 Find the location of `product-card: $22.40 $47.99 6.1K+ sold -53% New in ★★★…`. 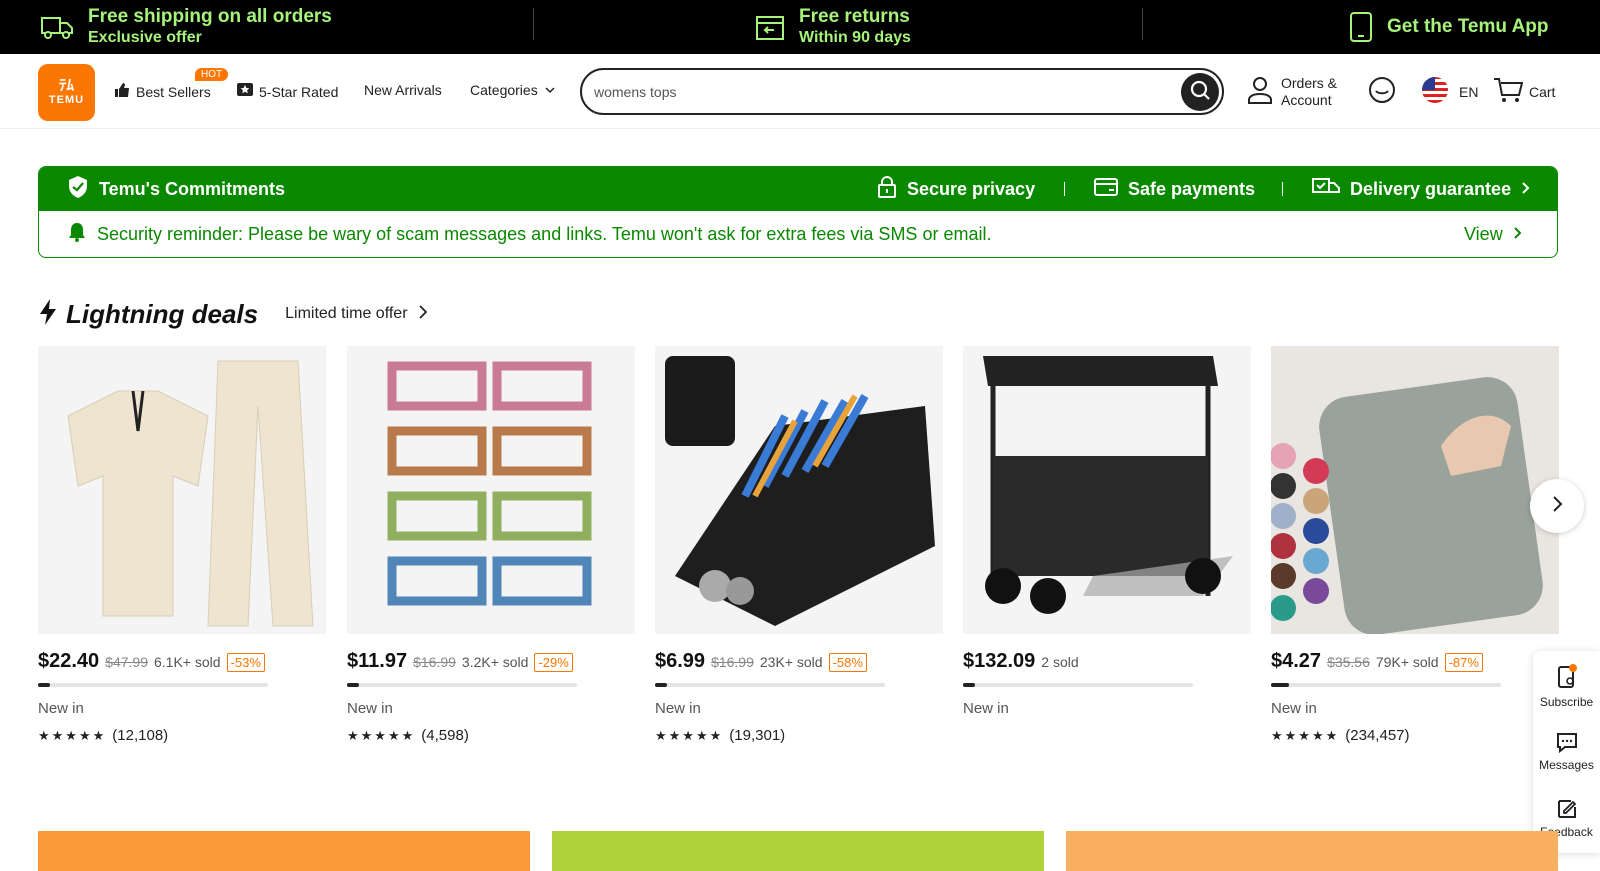

product-card: $22.40 $47.99 6.1K+ sold -53% New in ★★★… is located at coordinates (182, 545).